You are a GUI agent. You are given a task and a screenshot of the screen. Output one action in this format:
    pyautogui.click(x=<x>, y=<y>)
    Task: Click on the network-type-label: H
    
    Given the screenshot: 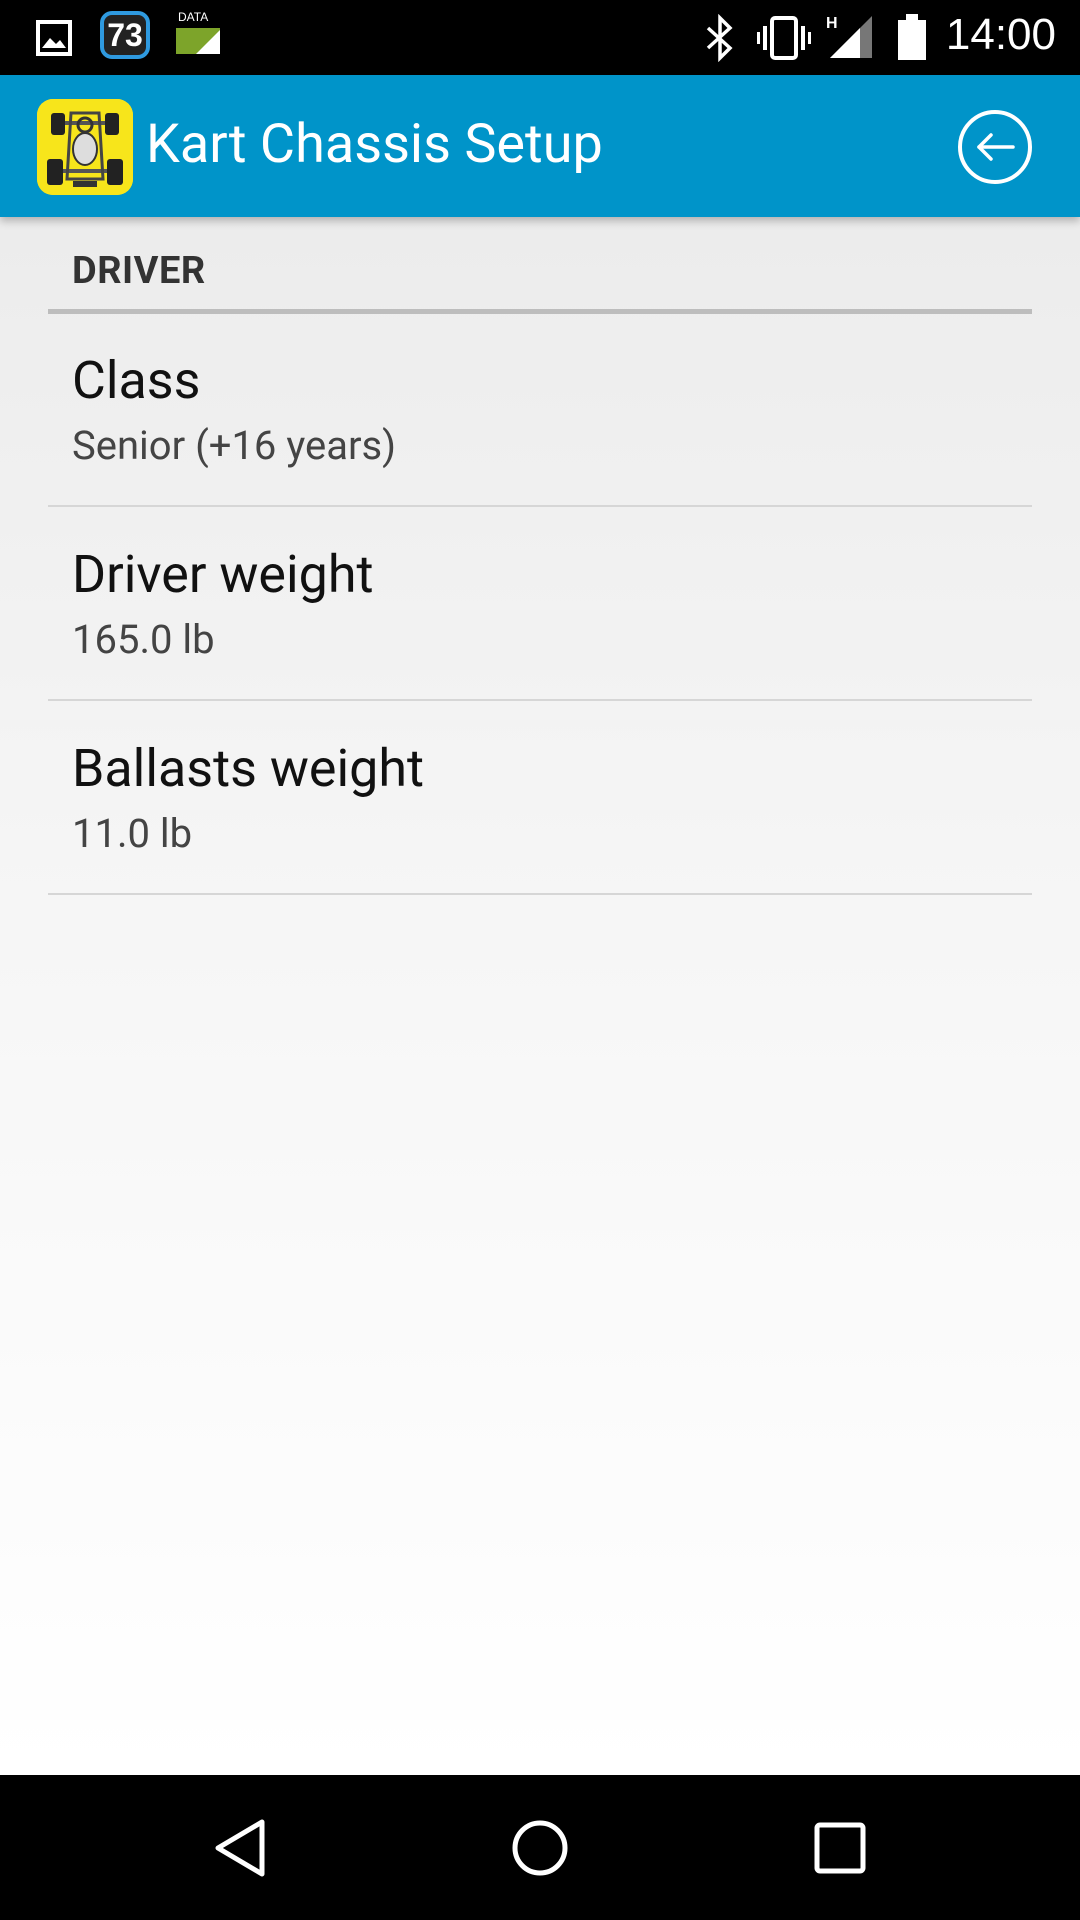 What is the action you would take?
    pyautogui.click(x=832, y=23)
    